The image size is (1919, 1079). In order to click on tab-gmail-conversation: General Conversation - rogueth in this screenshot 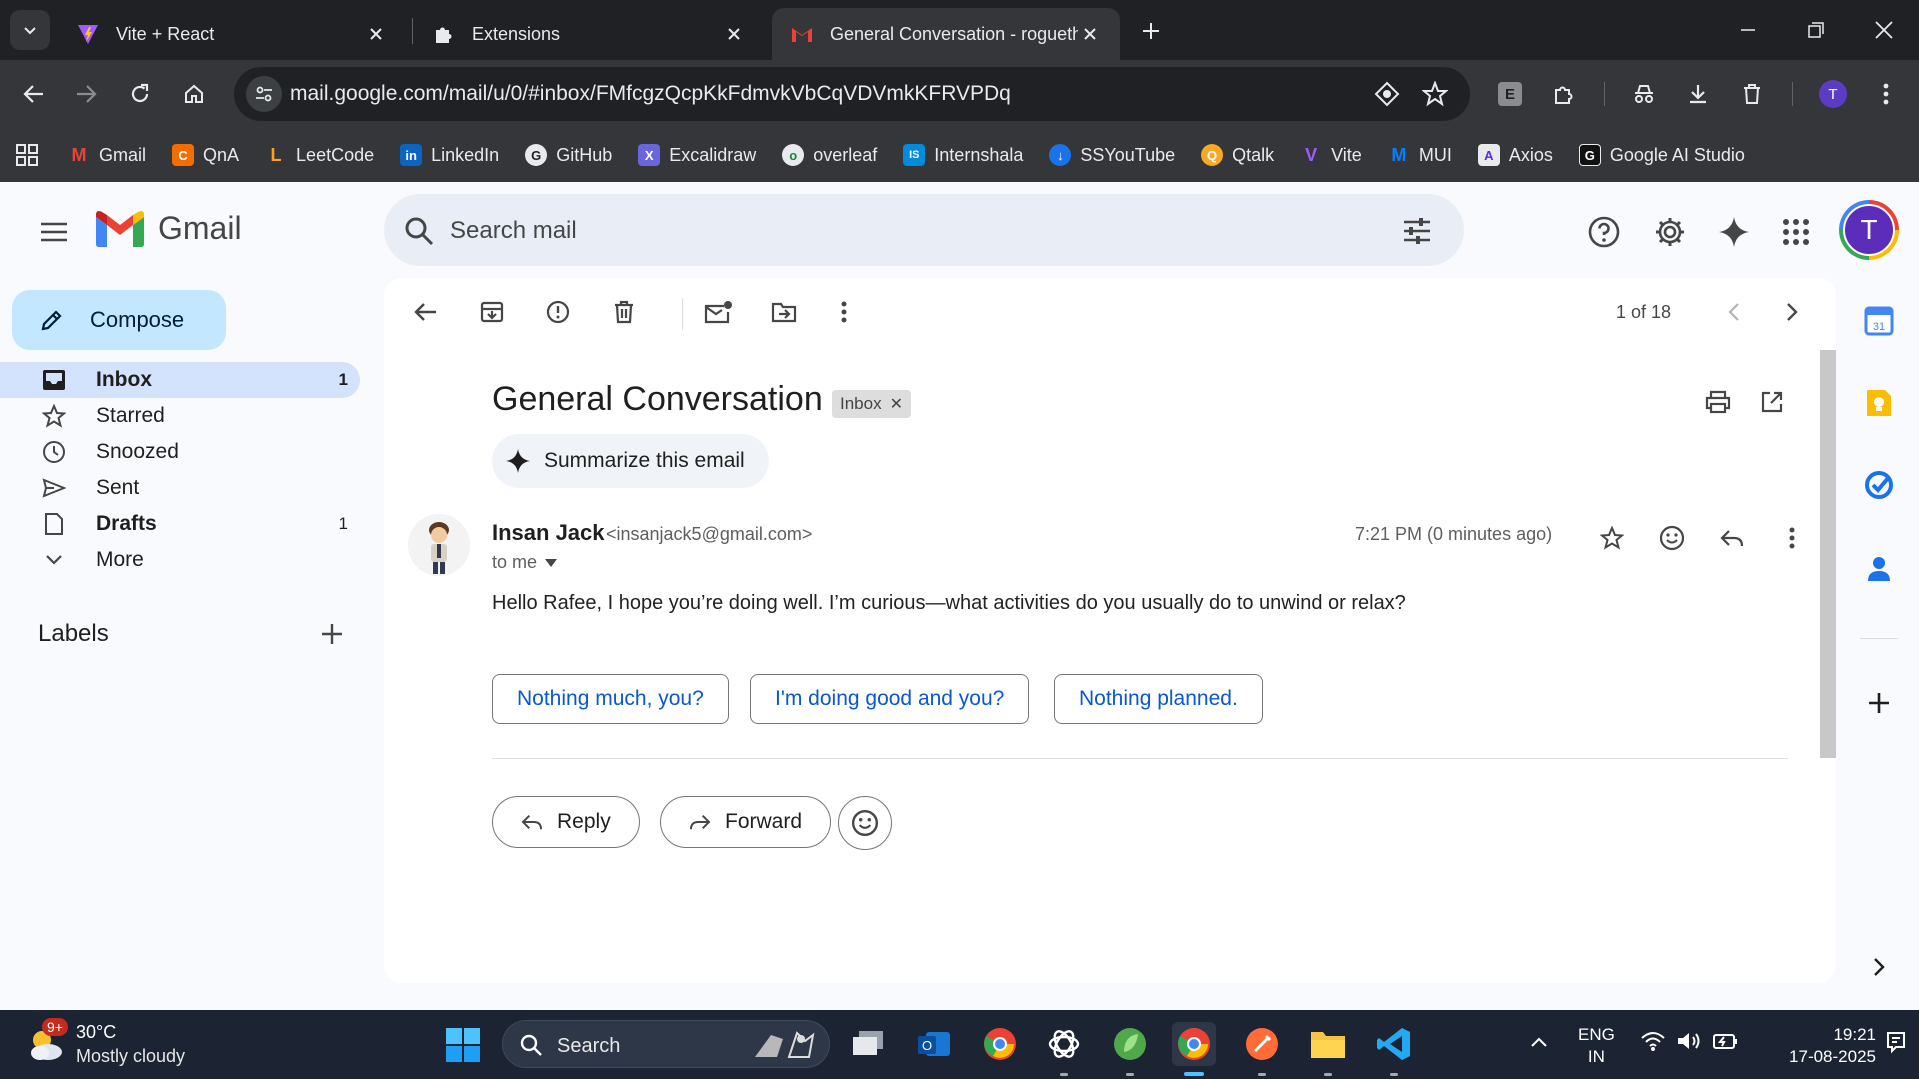, I will do `click(946, 34)`.